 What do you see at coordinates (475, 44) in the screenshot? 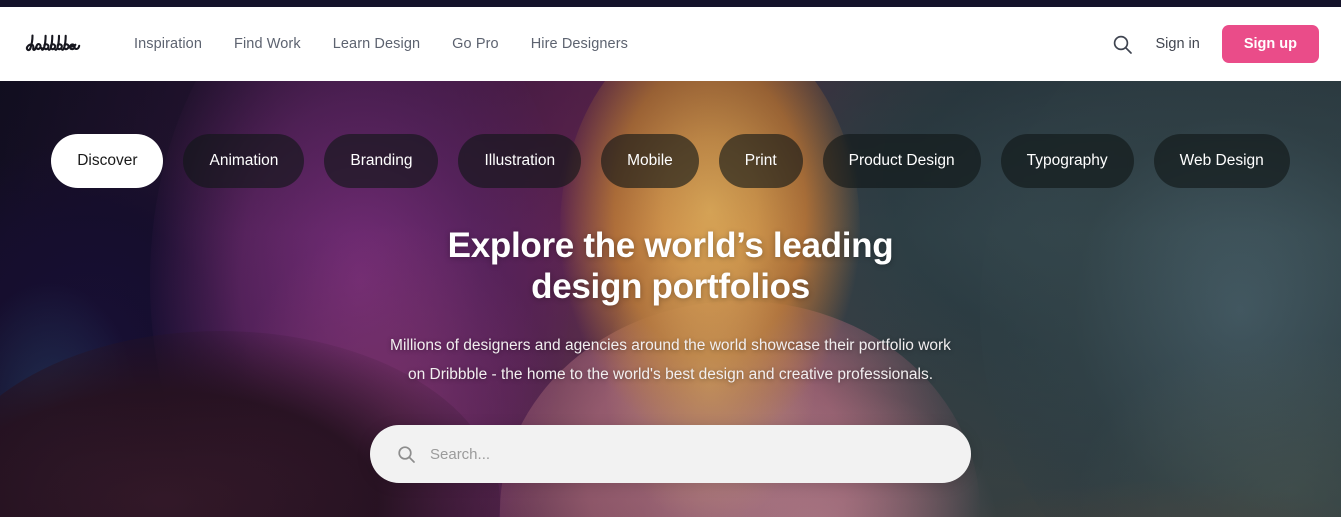
I see `nav-item-go-pro: Go Pro` at bounding box center [475, 44].